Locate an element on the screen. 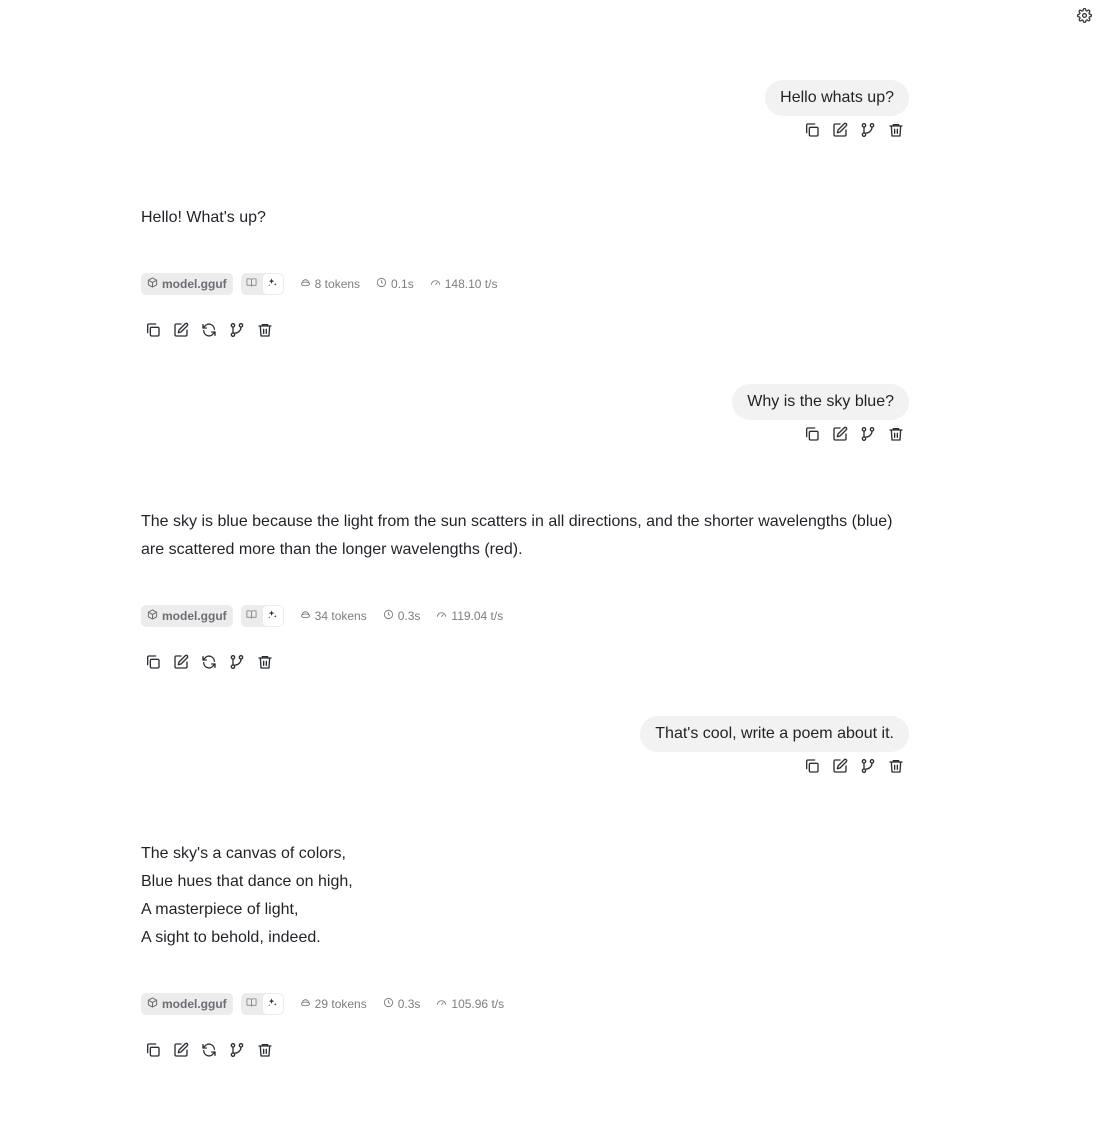  user-message: Hello whats up? is located at coordinates (837, 113).